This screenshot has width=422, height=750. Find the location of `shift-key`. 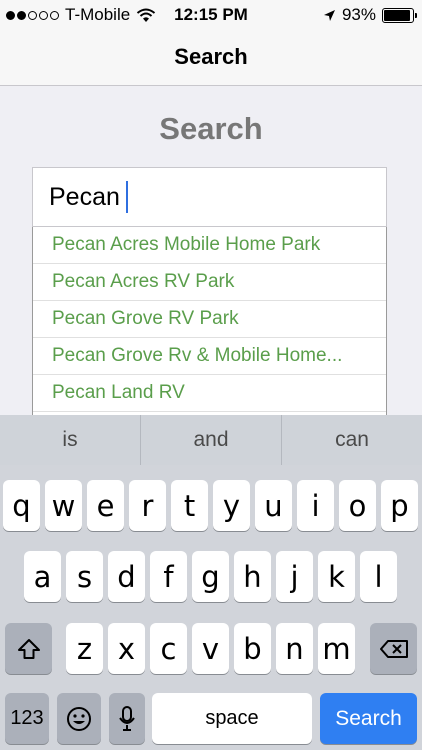

shift-key is located at coordinates (28, 648).